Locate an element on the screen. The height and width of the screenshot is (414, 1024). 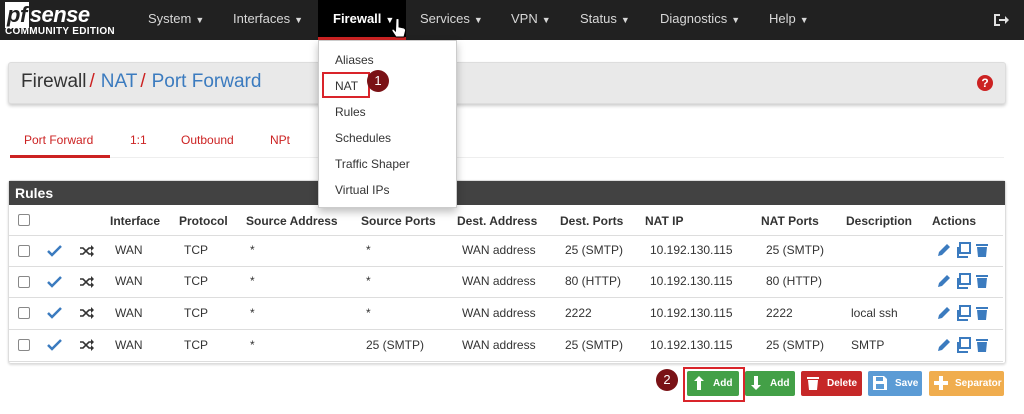
tab-outbound: Outbound is located at coordinates (207, 140).